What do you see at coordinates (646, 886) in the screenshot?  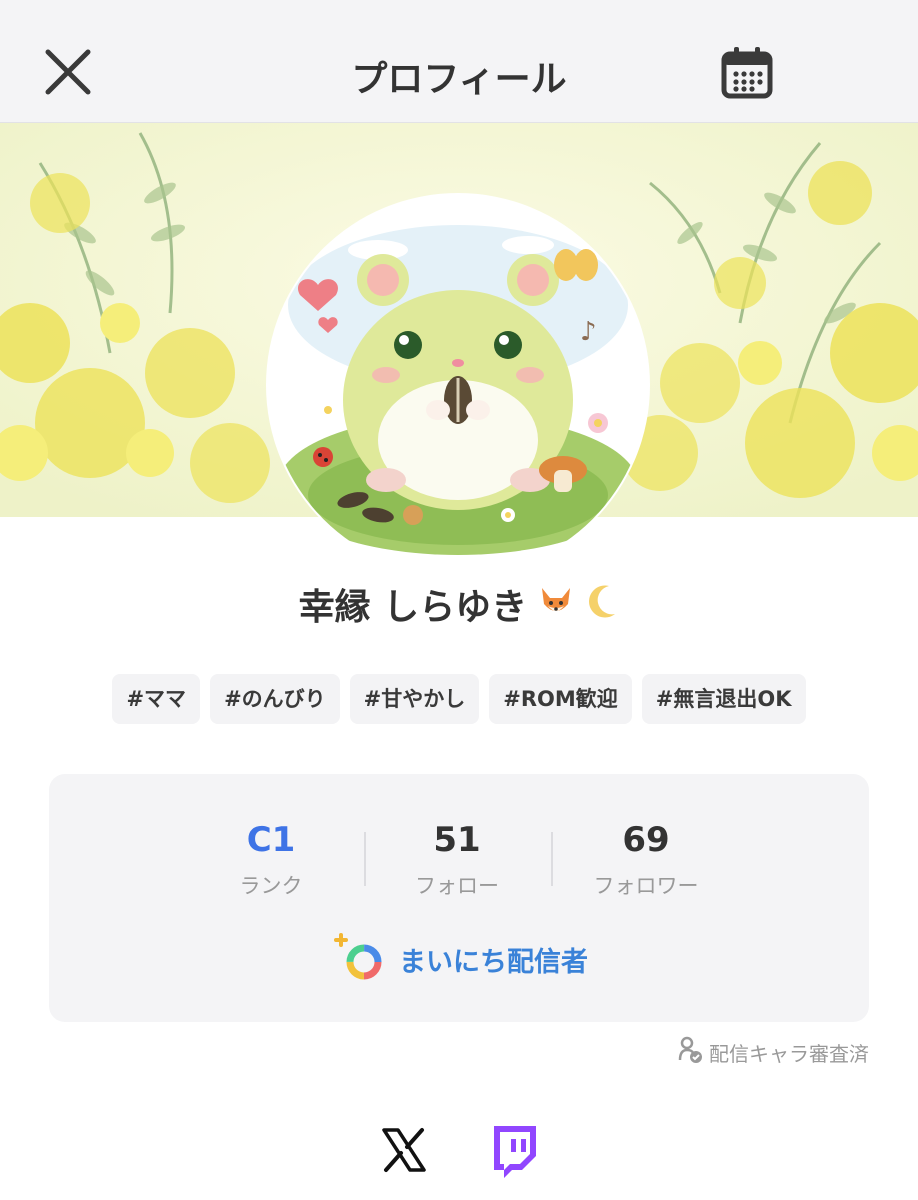 I see `followers-label: フォロワー` at bounding box center [646, 886].